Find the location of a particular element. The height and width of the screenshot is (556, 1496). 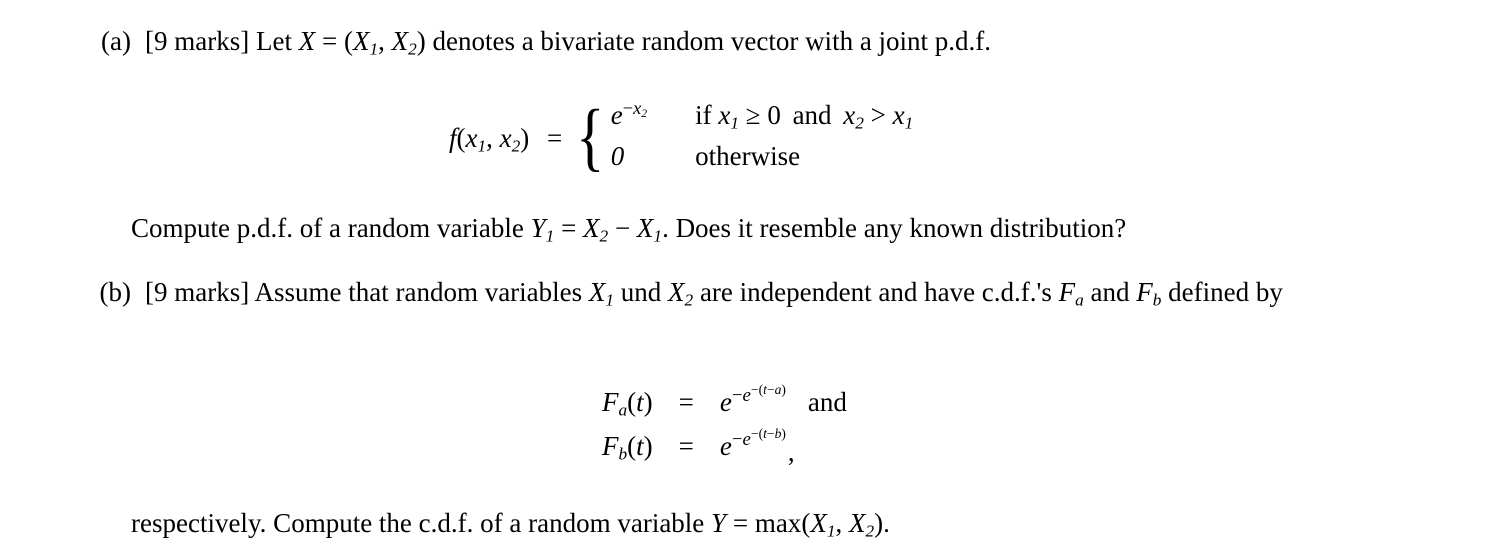

max-operator: max is located at coordinates (778, 523).